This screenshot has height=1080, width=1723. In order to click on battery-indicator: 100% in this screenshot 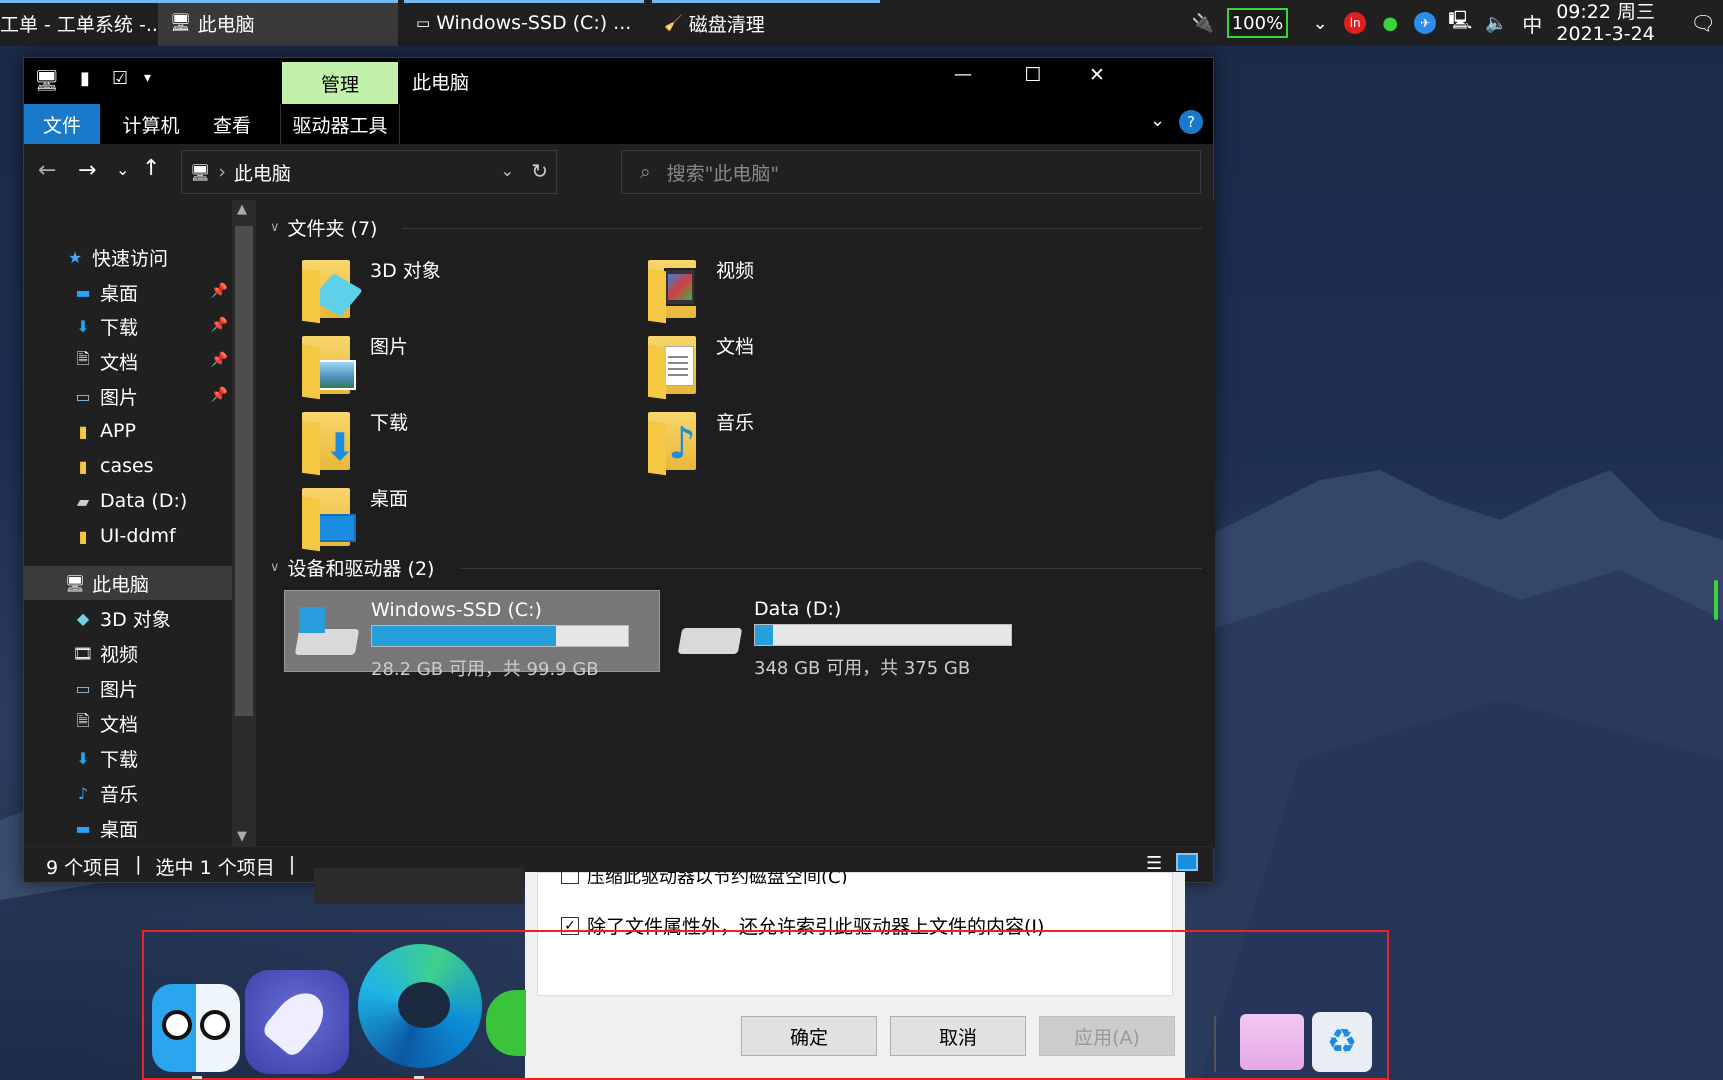, I will do `click(1257, 23)`.